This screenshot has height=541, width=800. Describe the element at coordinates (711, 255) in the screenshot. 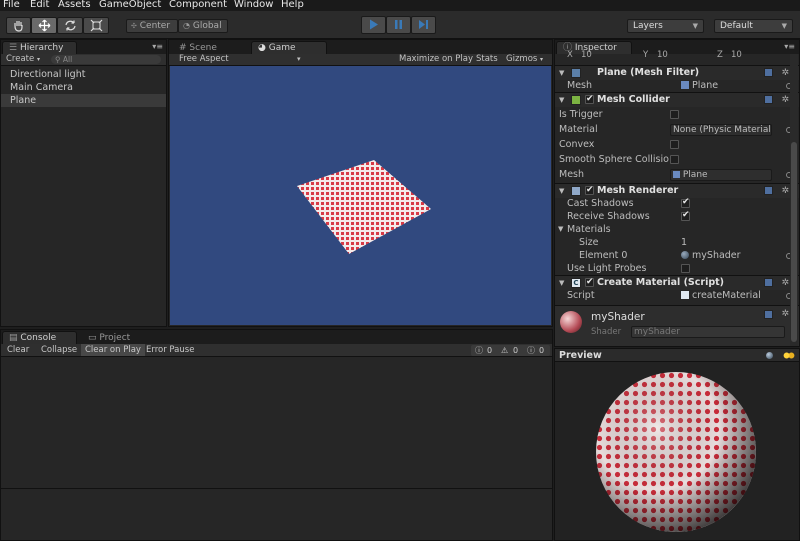

I see `element-0-field: myShader` at that location.